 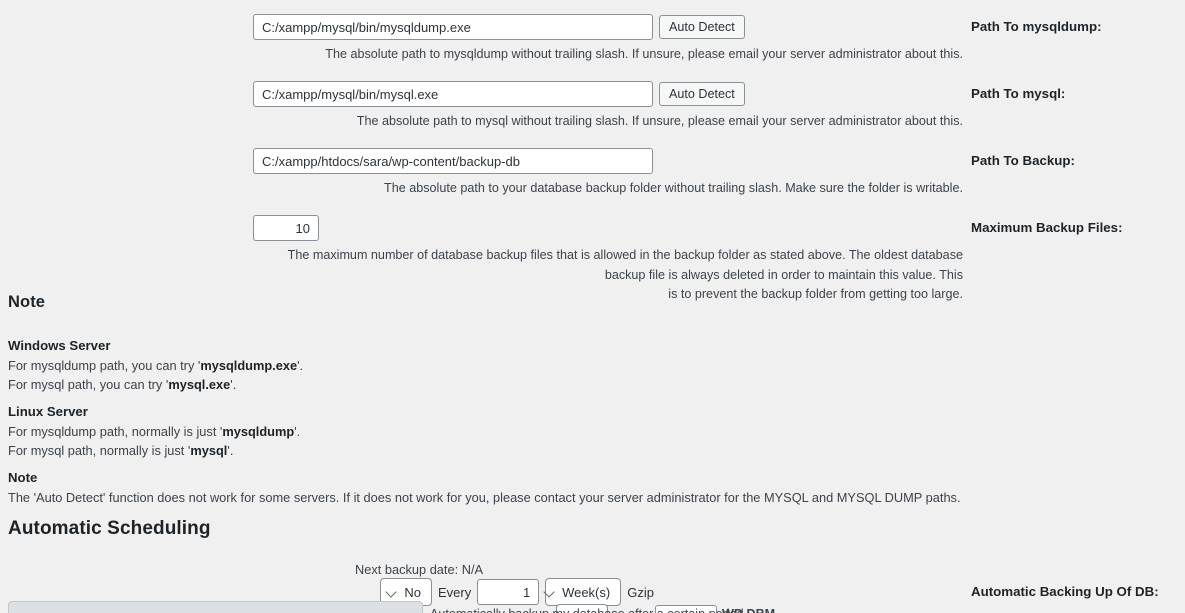 I want to click on gzip-label: Gzip, so click(x=640, y=592).